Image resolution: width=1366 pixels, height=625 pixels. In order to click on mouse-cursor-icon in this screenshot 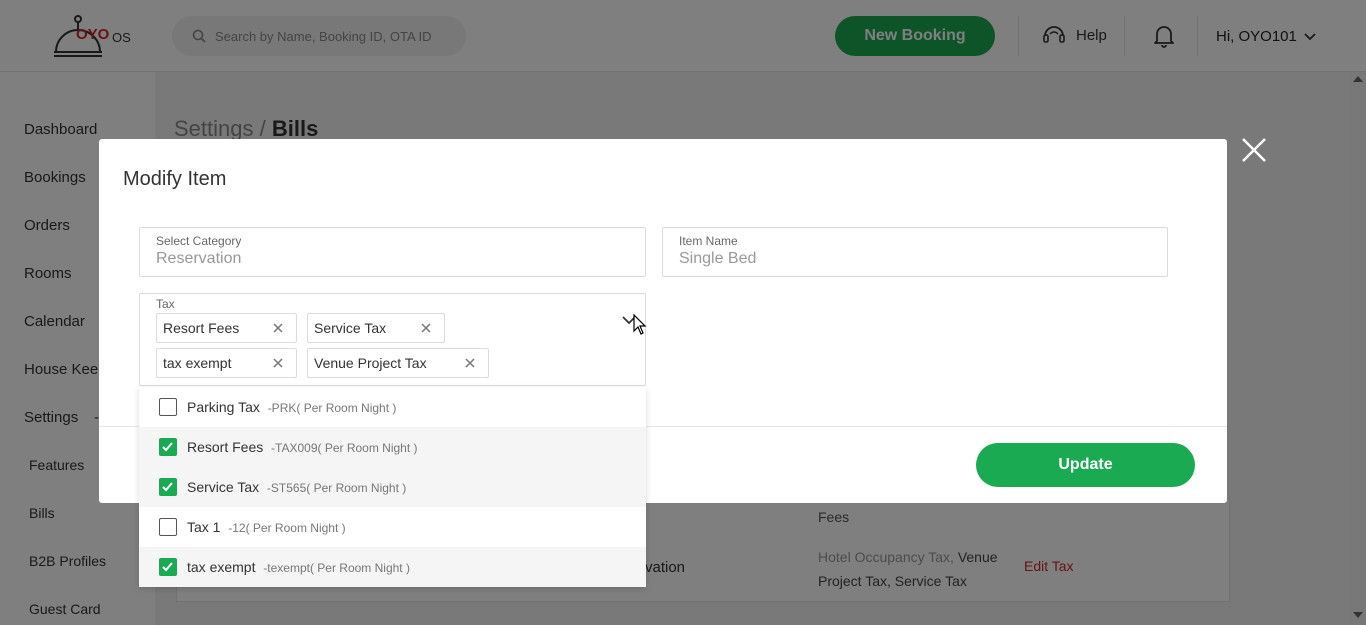, I will do `click(640, 324)`.